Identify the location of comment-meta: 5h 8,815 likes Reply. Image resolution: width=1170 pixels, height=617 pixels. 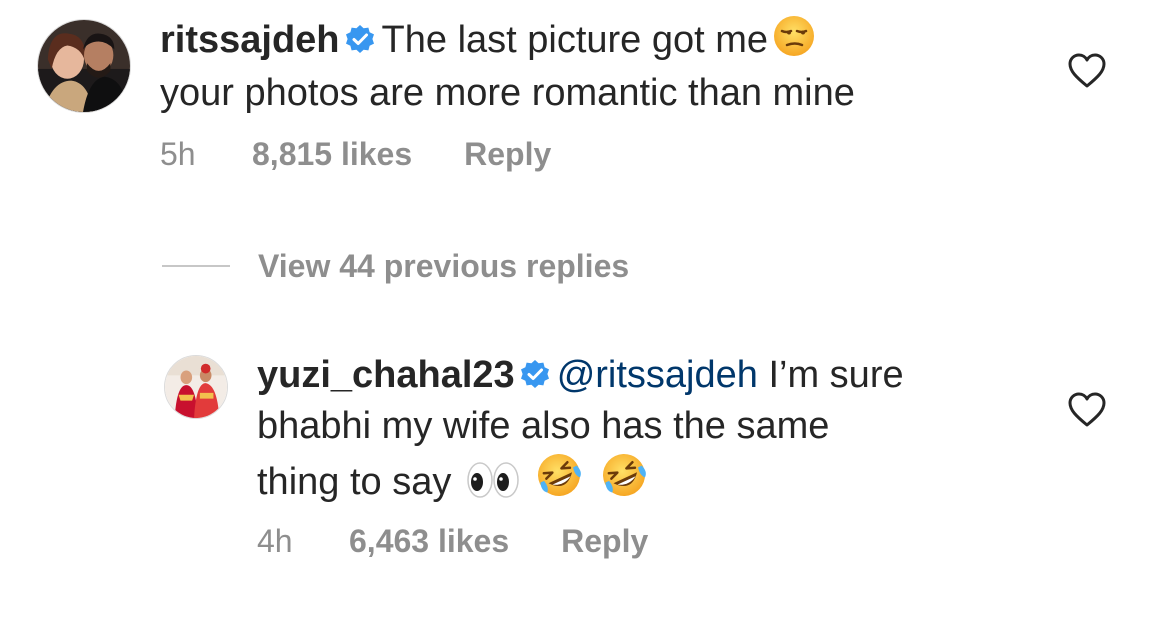
(355, 154).